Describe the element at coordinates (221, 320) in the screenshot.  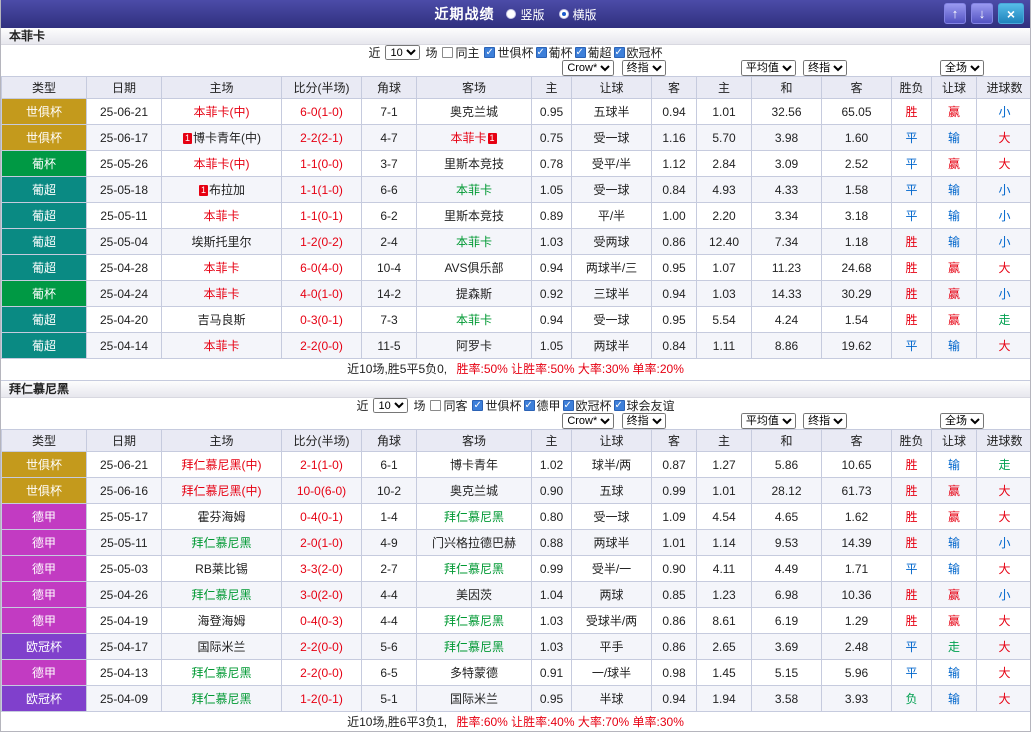
I see `home-team-name: 吉马良斯` at that location.